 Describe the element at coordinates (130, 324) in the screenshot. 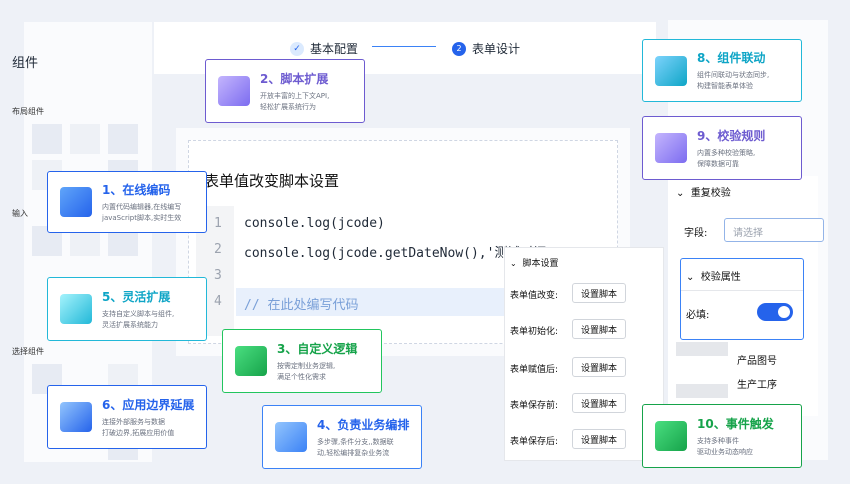

I see `feature-desc: 灵活扩展系统能力` at that location.